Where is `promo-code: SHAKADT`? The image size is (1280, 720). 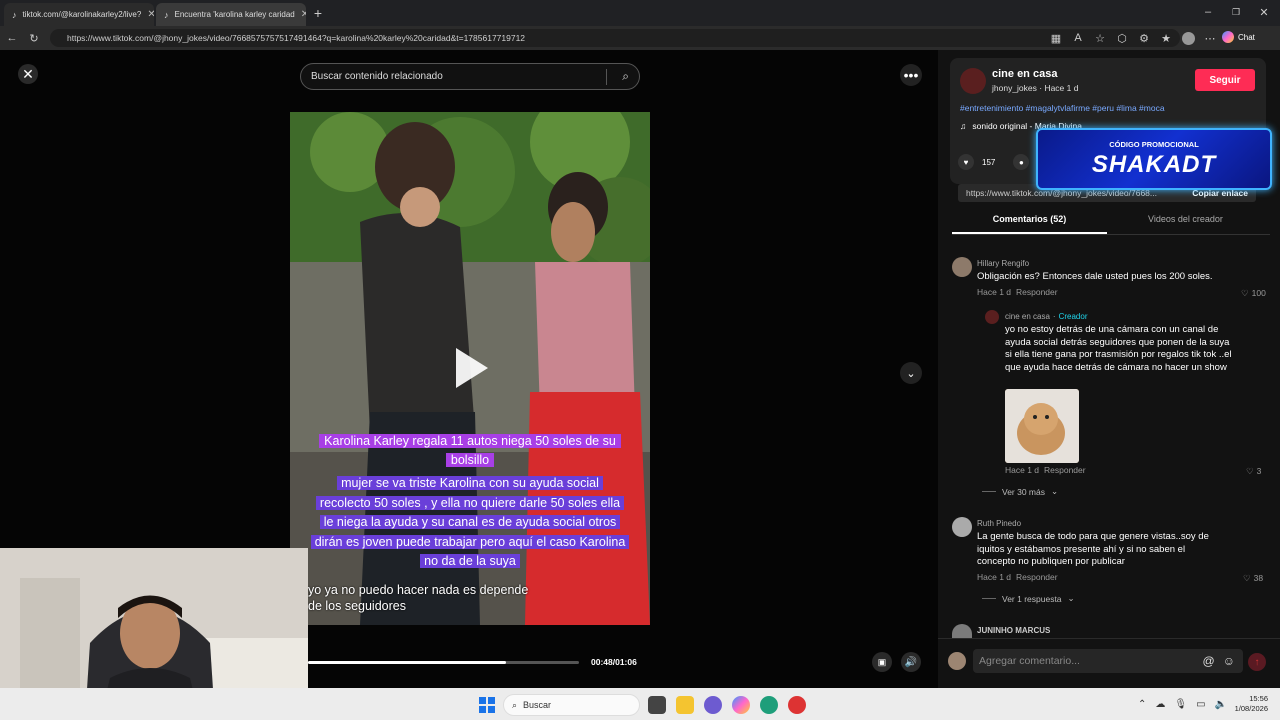
promo-code: SHAKADT is located at coordinates (1154, 164).